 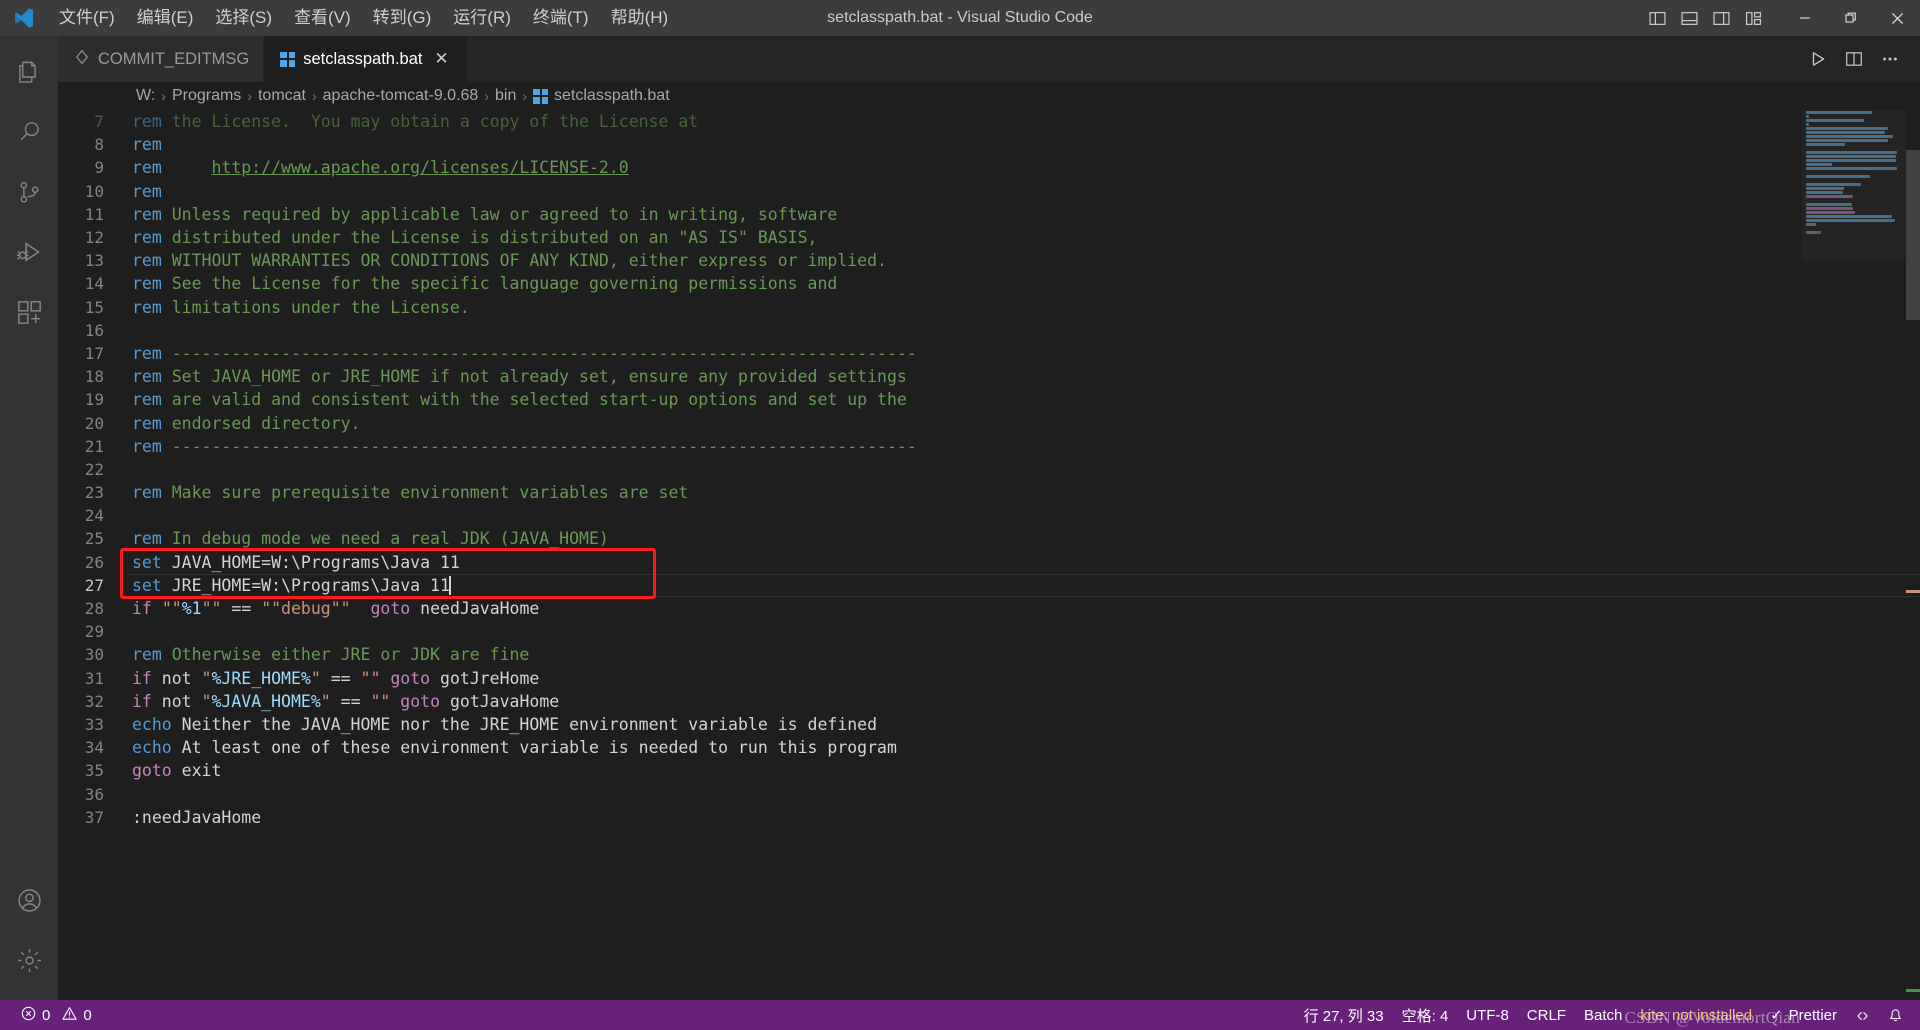 I want to click on settings-gear-icon, so click(x=29, y=960).